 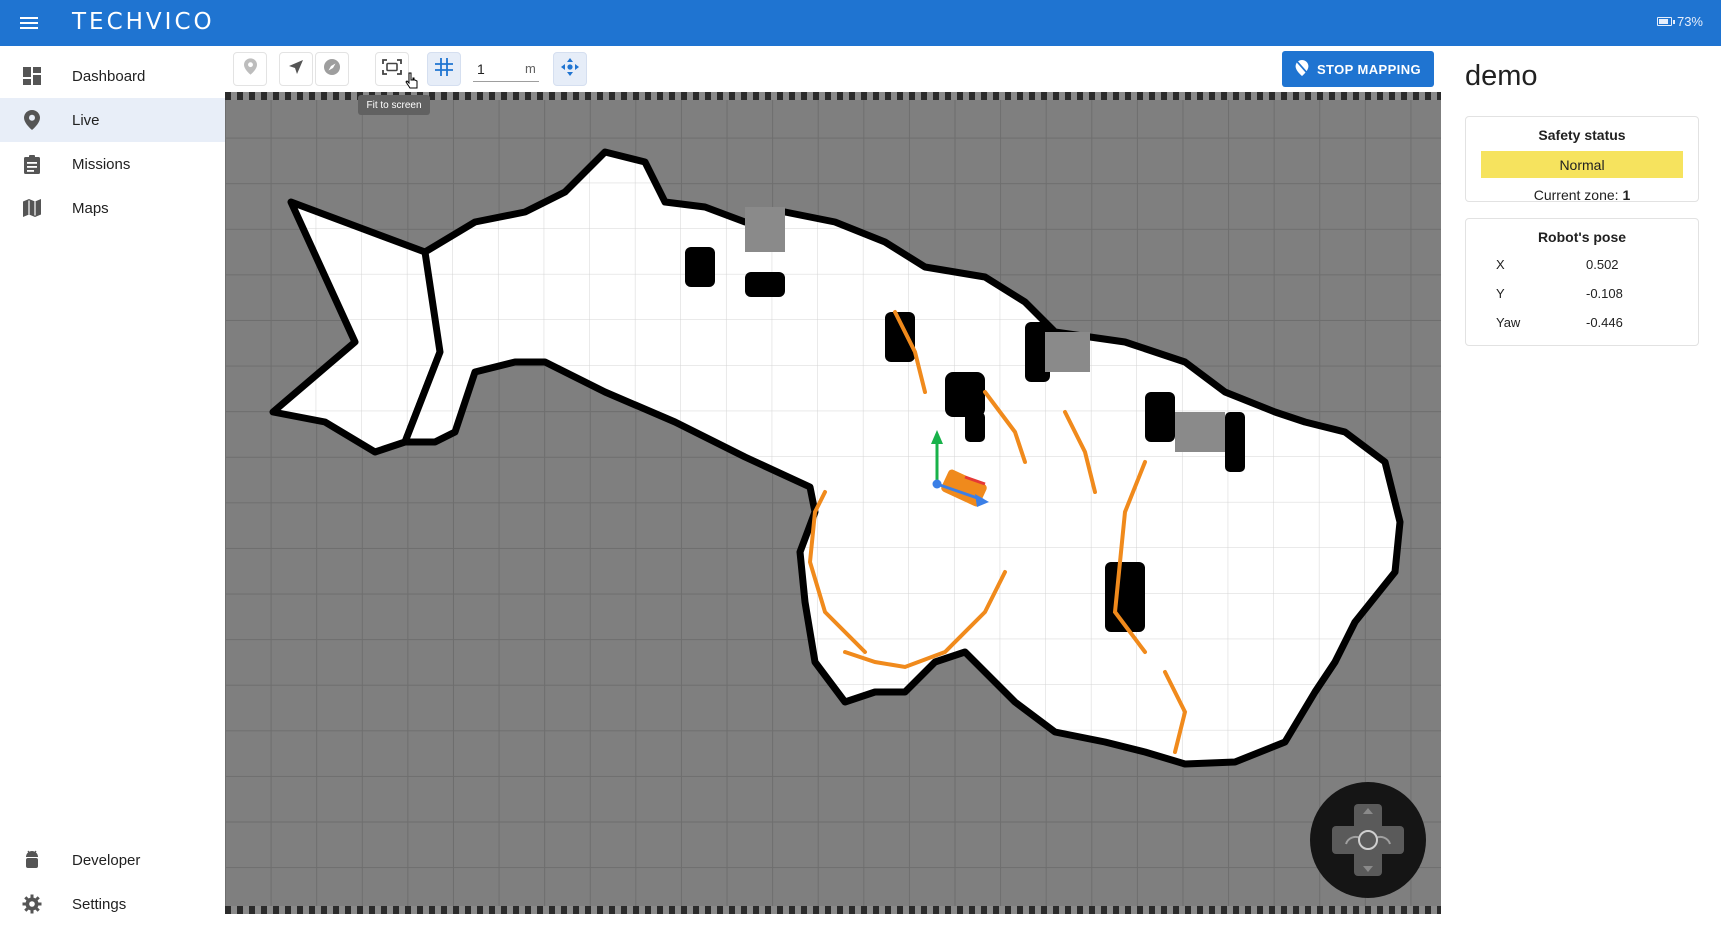 I want to click on sidebar-item-label: Live, so click(x=86, y=120).